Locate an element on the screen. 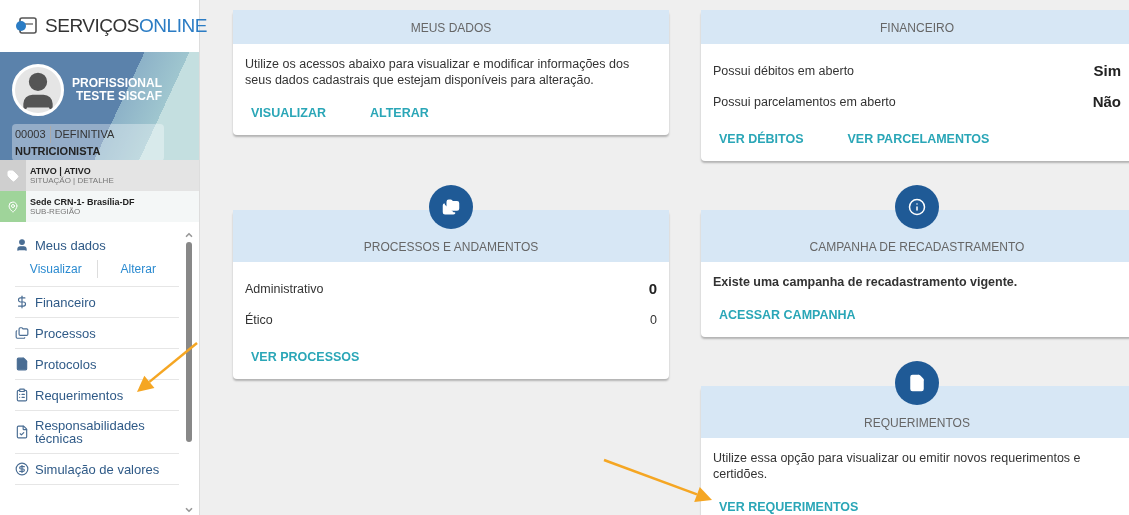 The height and width of the screenshot is (515, 1129). clipboard-icon is located at coordinates (22, 395).